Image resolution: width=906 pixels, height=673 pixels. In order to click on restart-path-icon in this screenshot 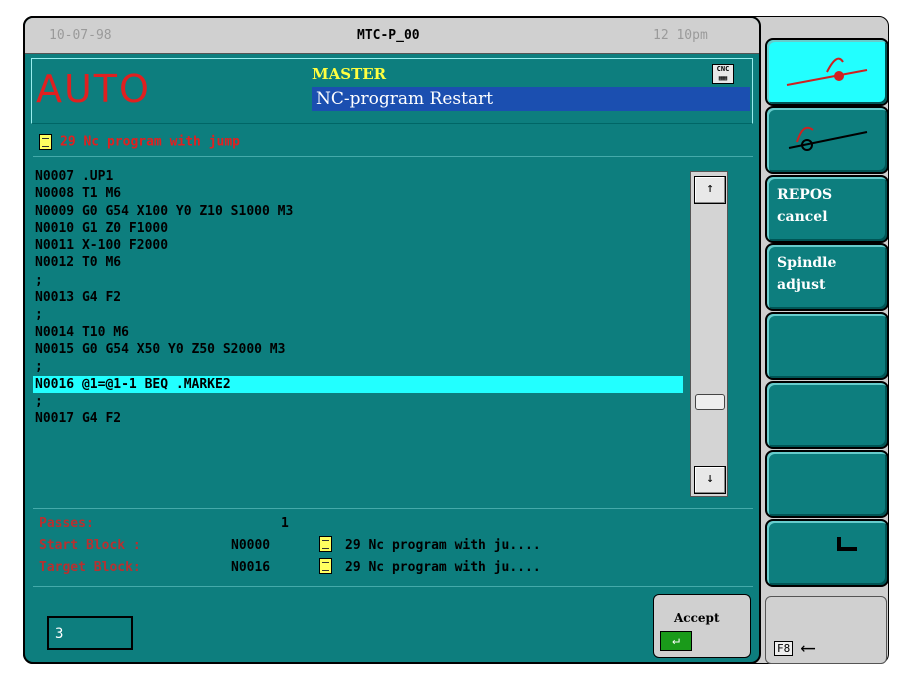, I will do `click(827, 71)`.